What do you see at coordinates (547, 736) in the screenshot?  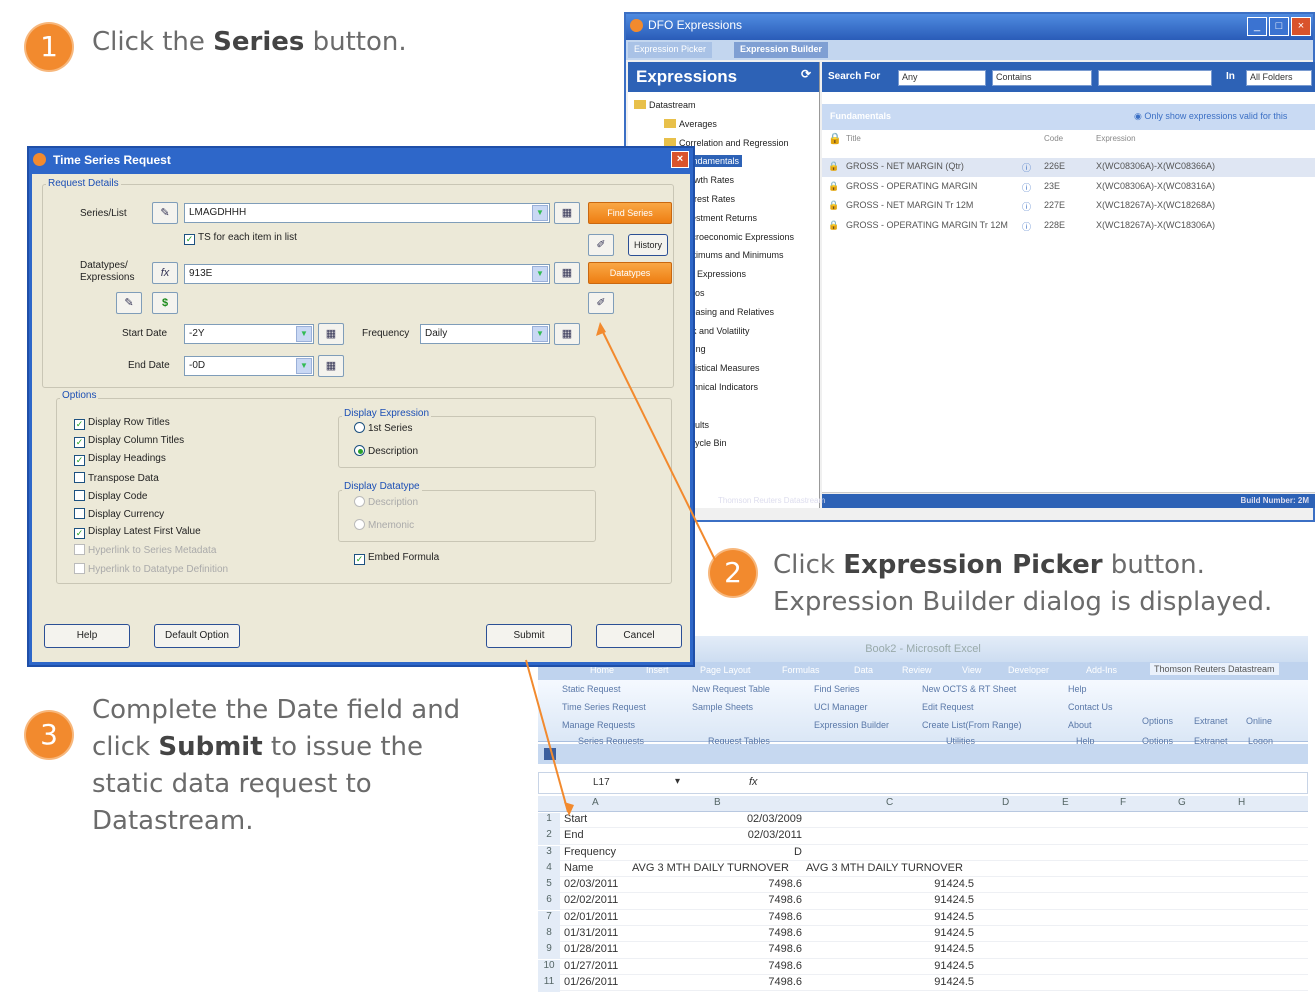 I see `arrow-to-sheet` at bounding box center [547, 736].